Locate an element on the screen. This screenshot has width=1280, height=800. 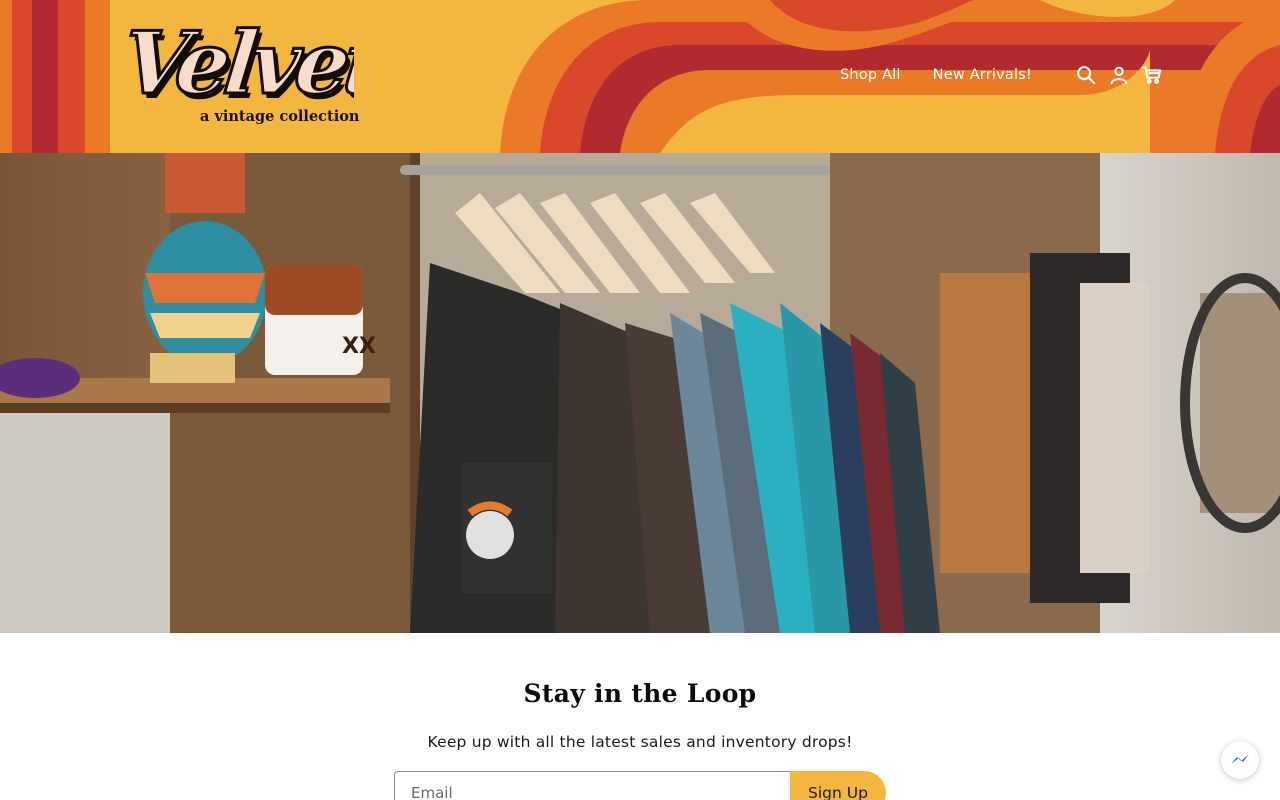
newsletter-form: Sign Up is located at coordinates (640, 785).